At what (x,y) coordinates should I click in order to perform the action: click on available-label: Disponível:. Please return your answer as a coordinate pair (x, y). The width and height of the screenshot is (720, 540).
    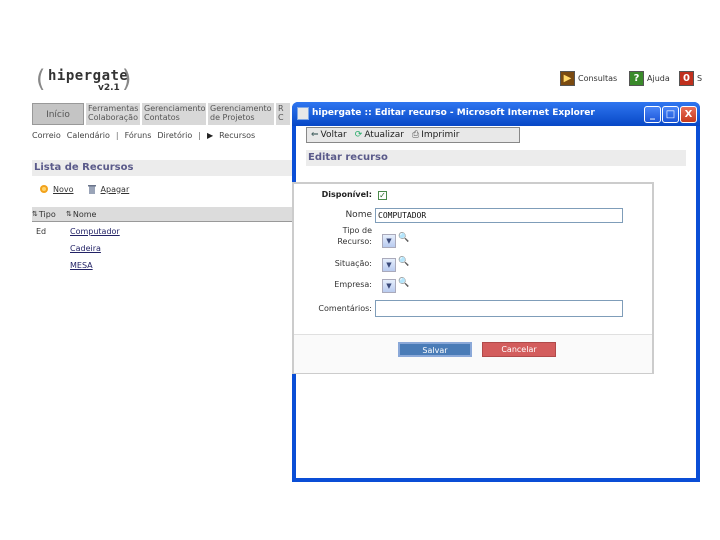
    Looking at the image, I should click on (346, 194).